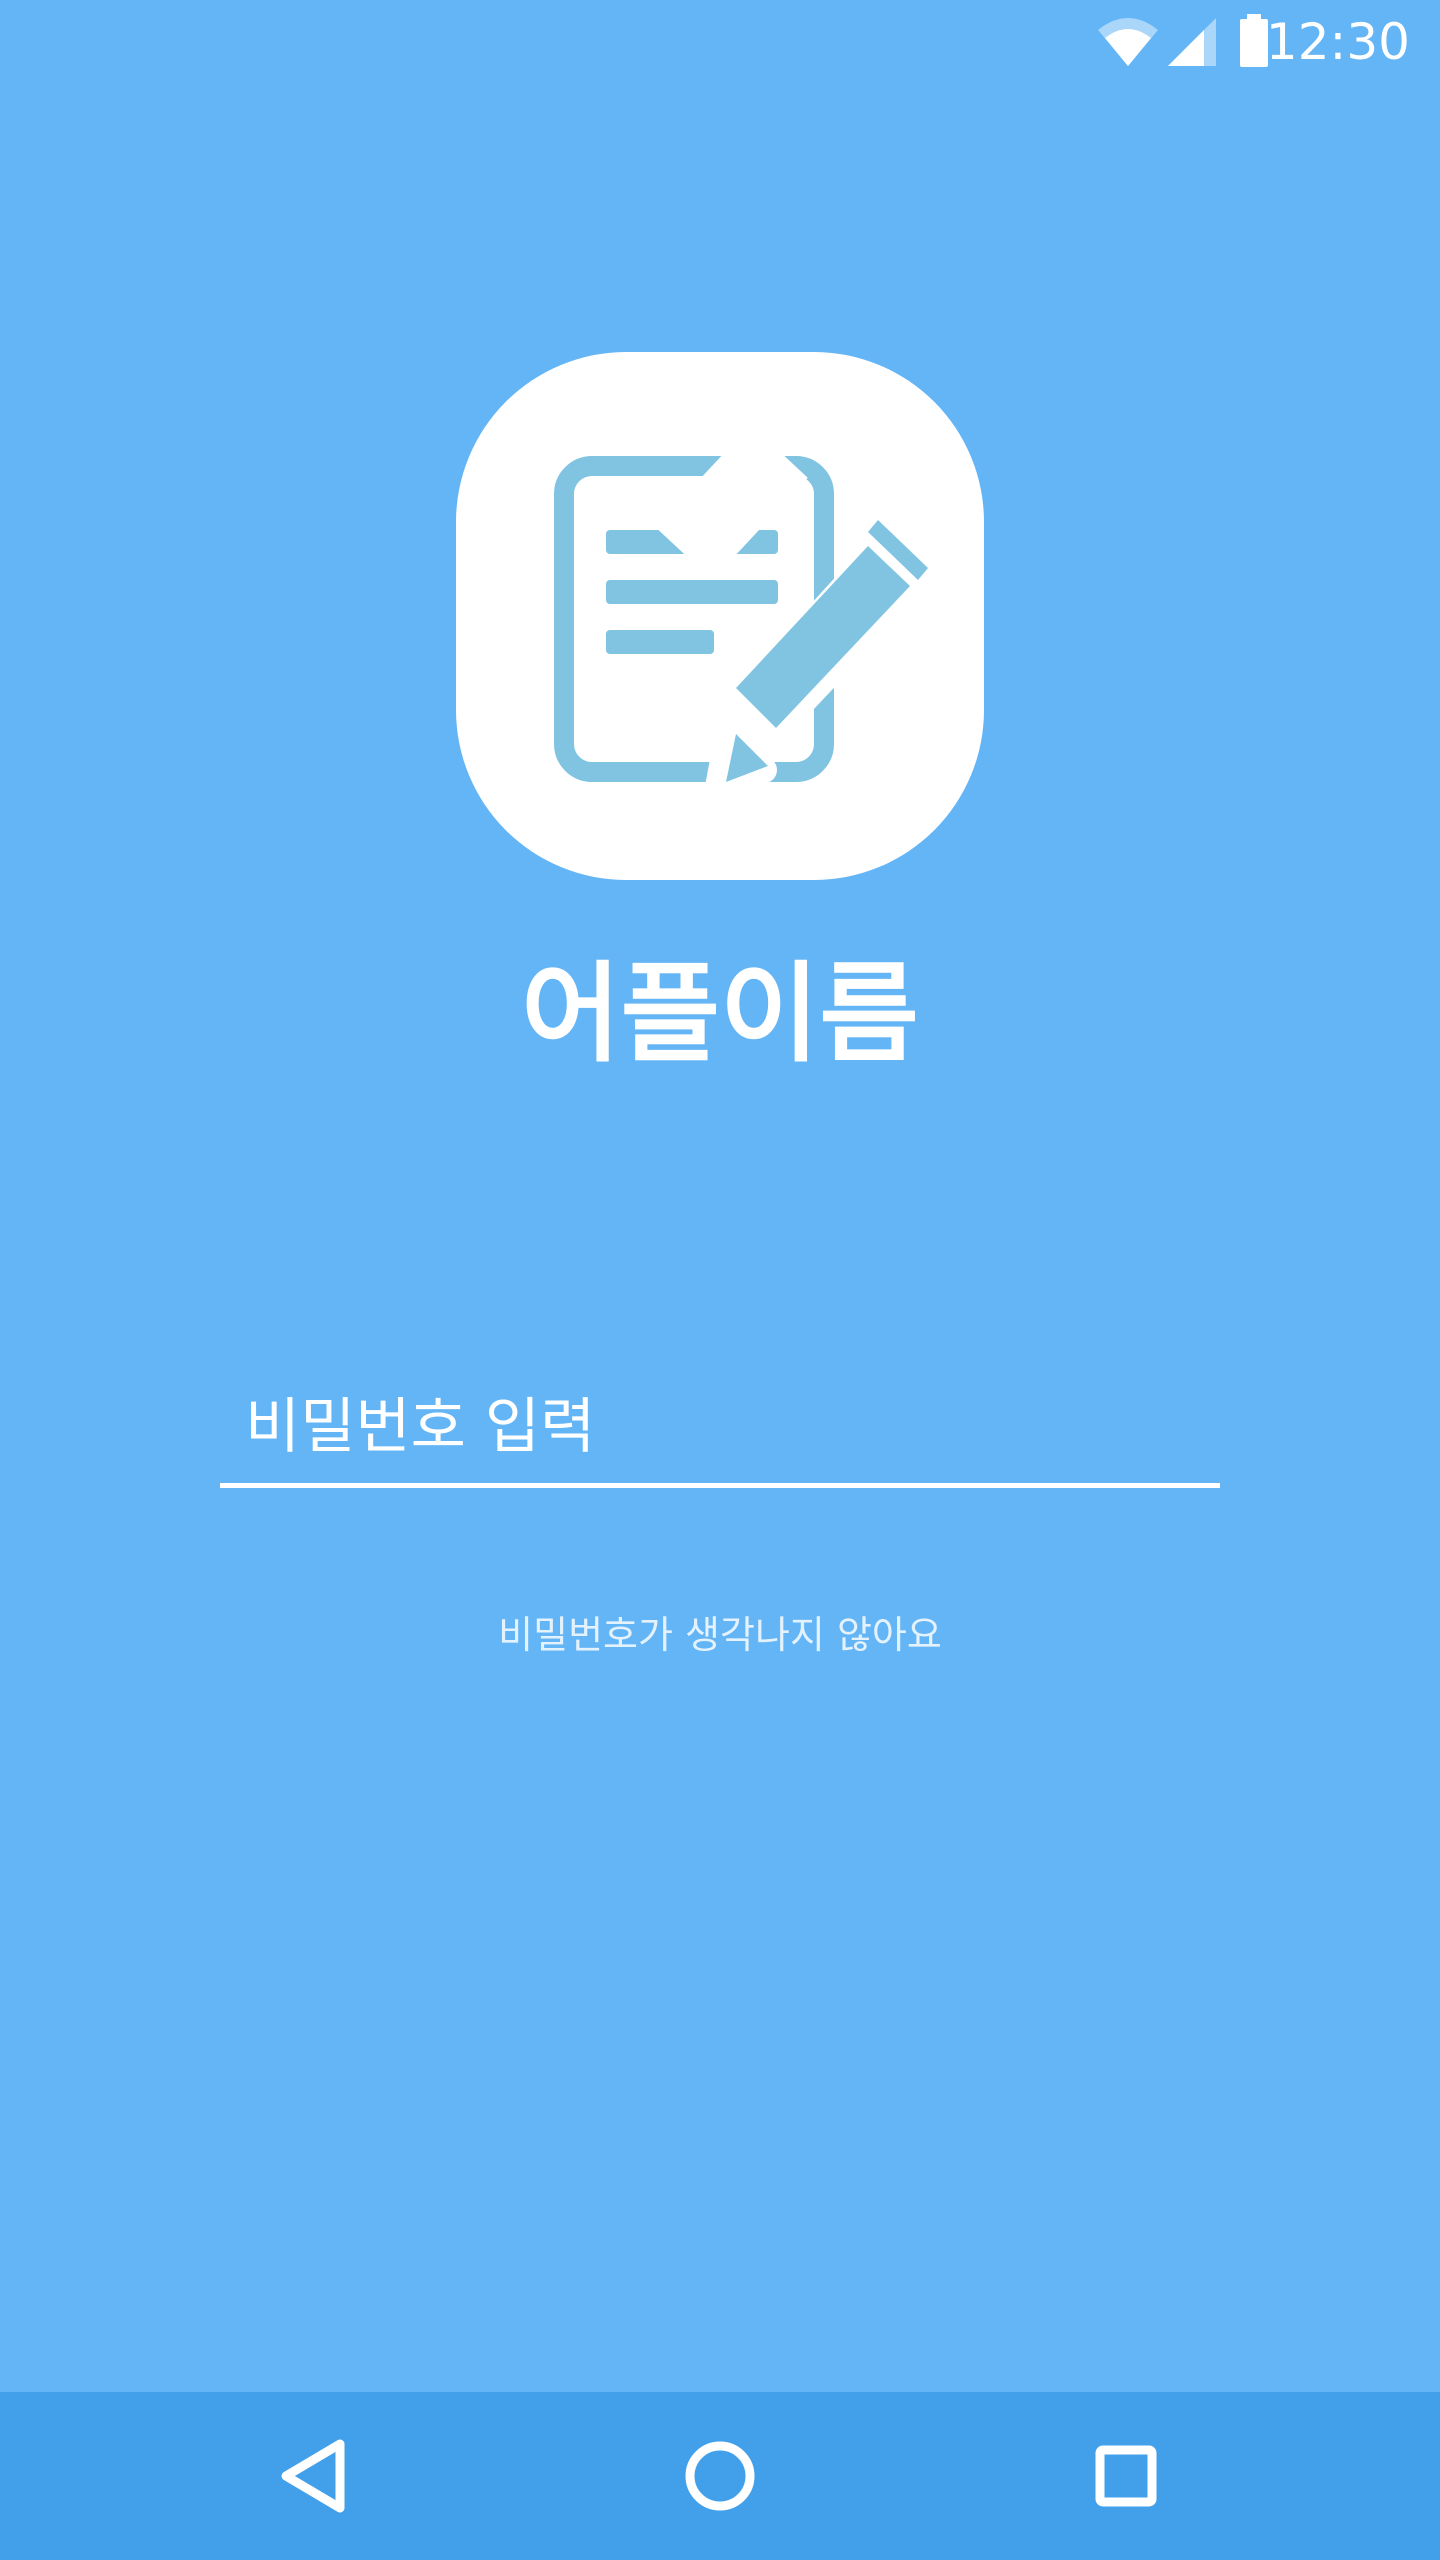  What do you see at coordinates (720, 1635) in the screenshot?
I see `forgot-password-link: 비밀번호가 생각나지 않아요` at bounding box center [720, 1635].